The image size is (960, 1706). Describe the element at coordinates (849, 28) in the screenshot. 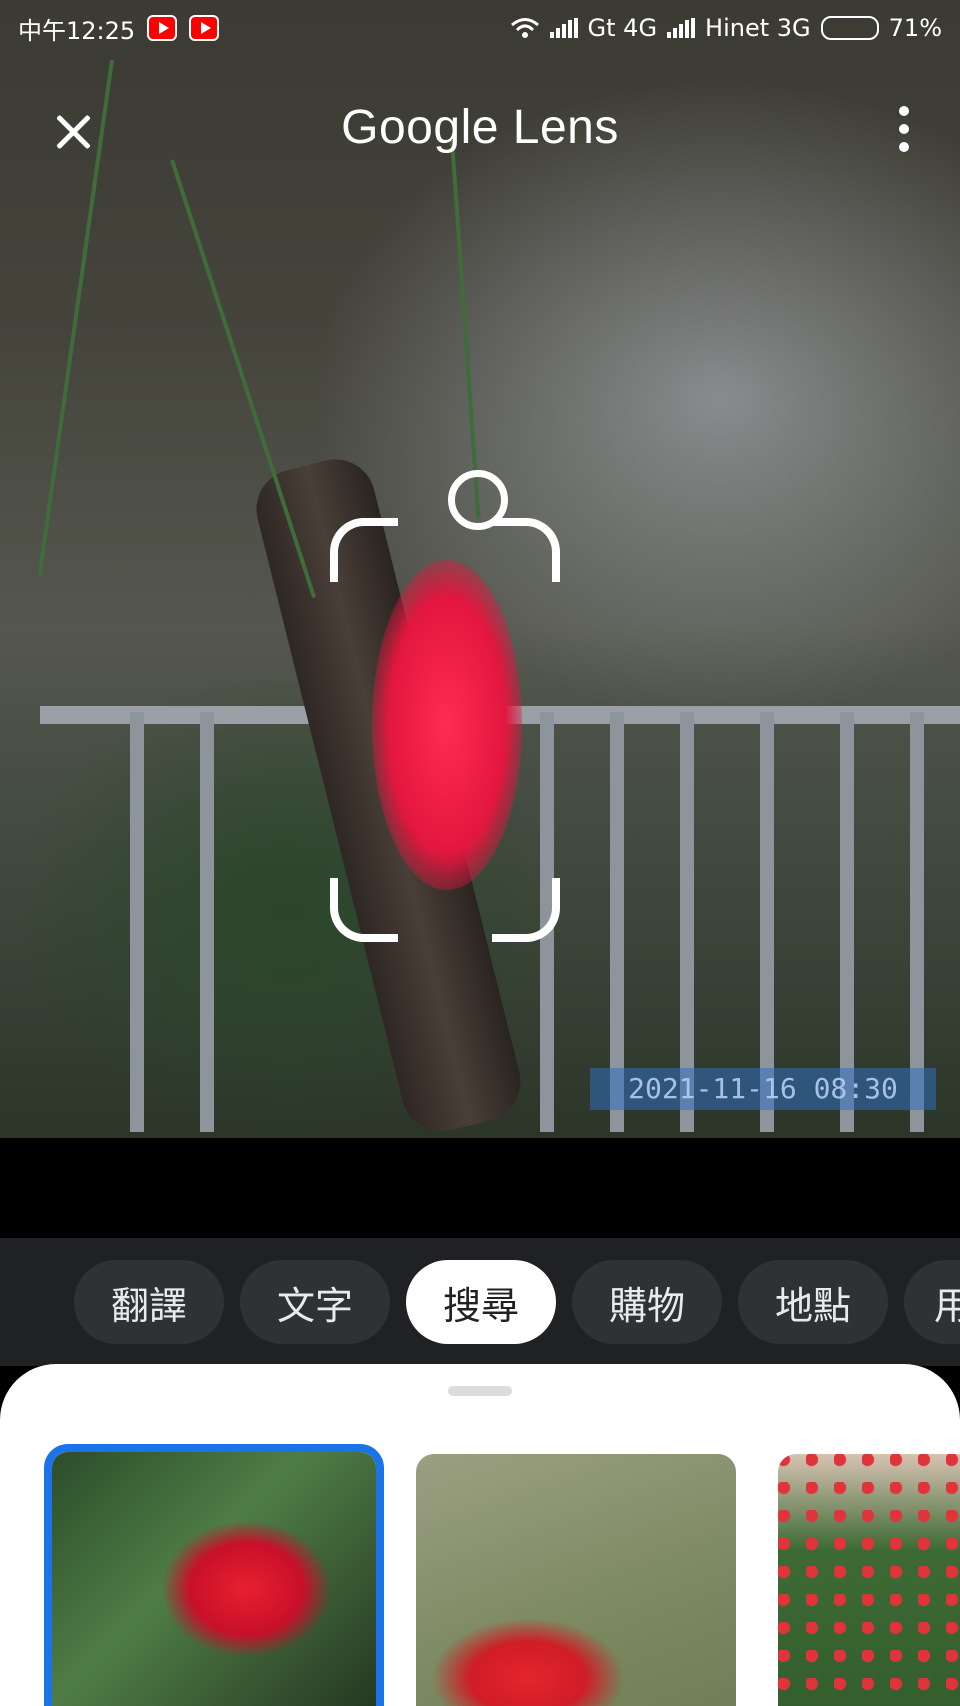

I see `battery-icon` at that location.